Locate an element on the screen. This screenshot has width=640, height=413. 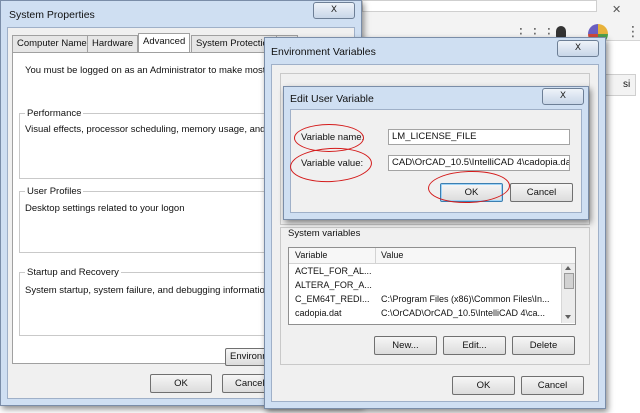
browser-close-icon: ✕ is located at coordinates (616, 9).